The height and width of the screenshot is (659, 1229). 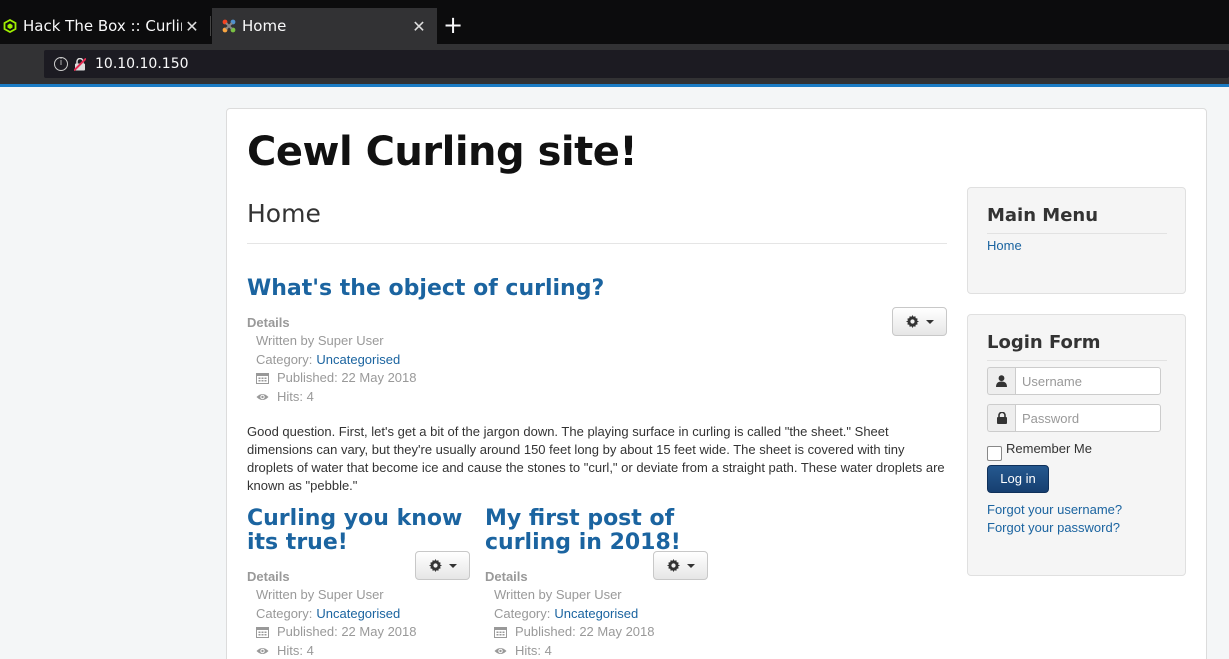 I want to click on page-heading: Home, so click(x=597, y=220).